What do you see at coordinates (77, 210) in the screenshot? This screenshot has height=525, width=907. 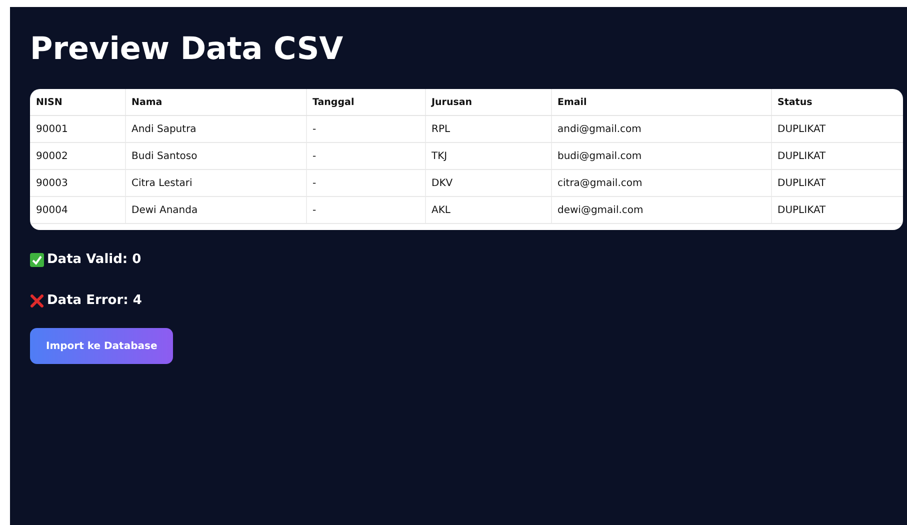 I see `table-cell: 90004` at bounding box center [77, 210].